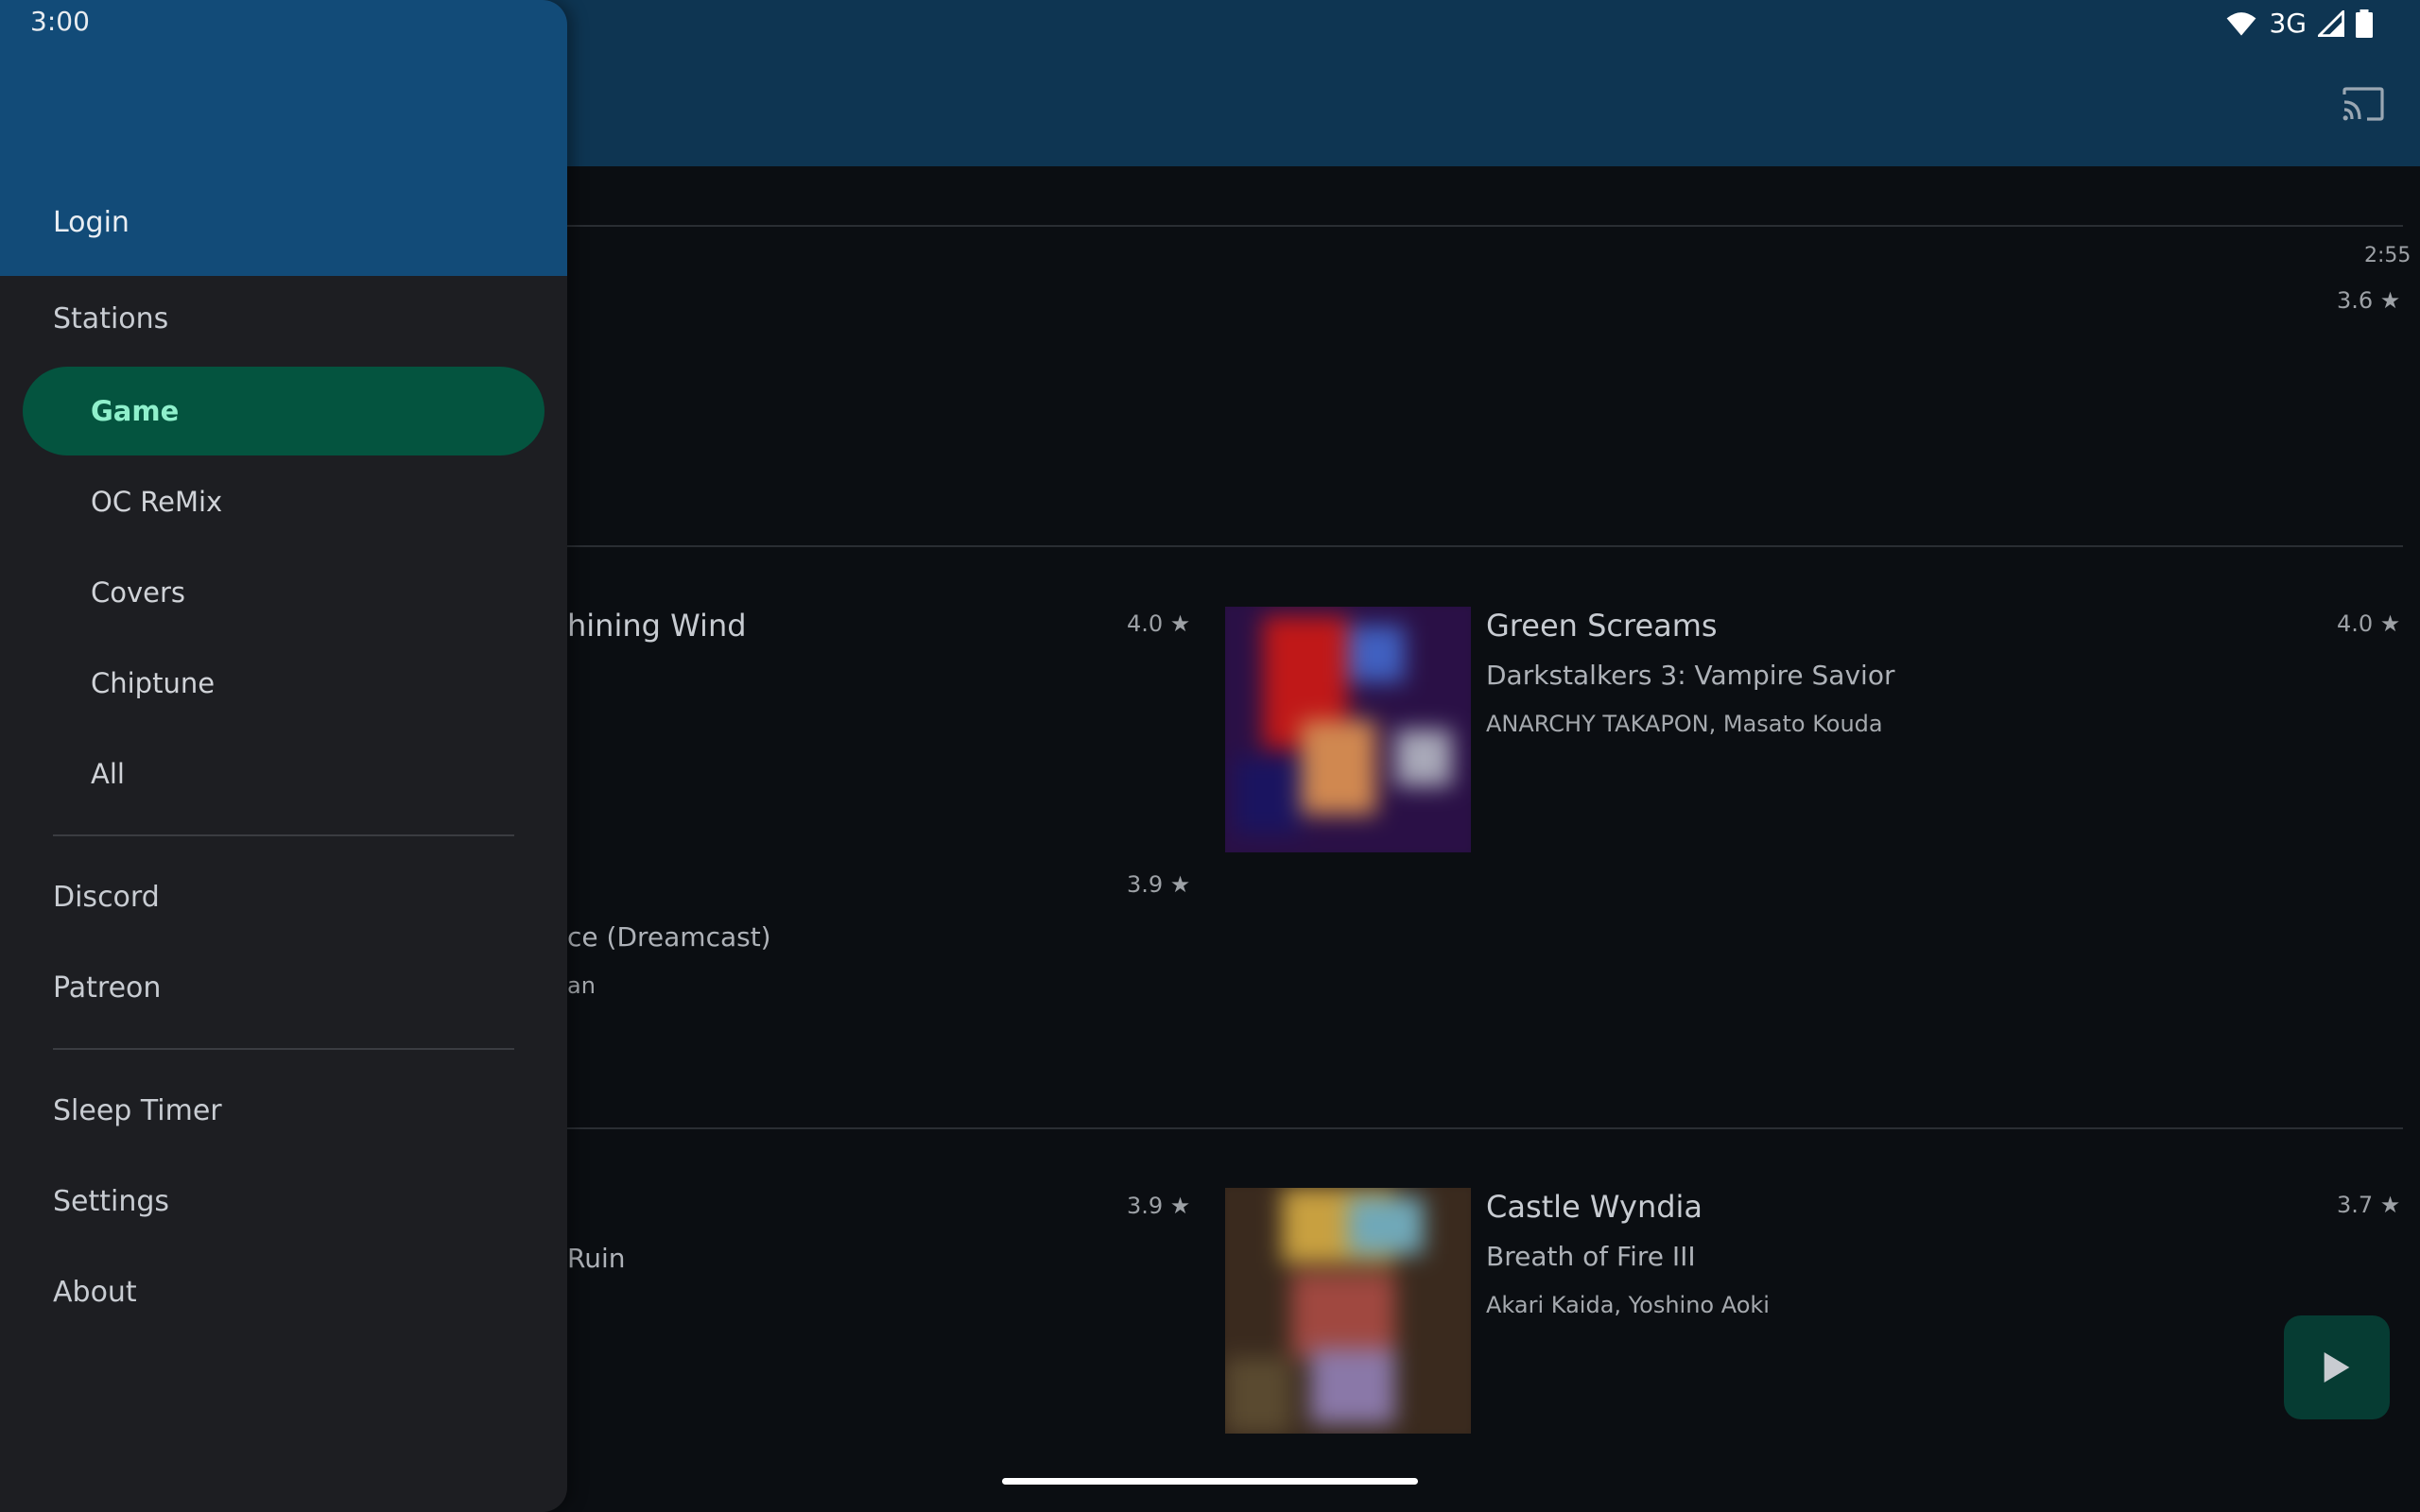  I want to click on play-icon, so click(2337, 1367).